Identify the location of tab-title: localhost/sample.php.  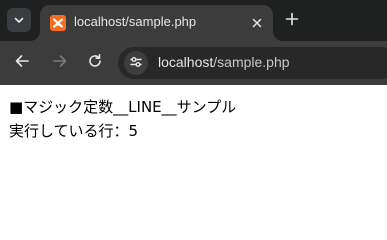
(135, 21).